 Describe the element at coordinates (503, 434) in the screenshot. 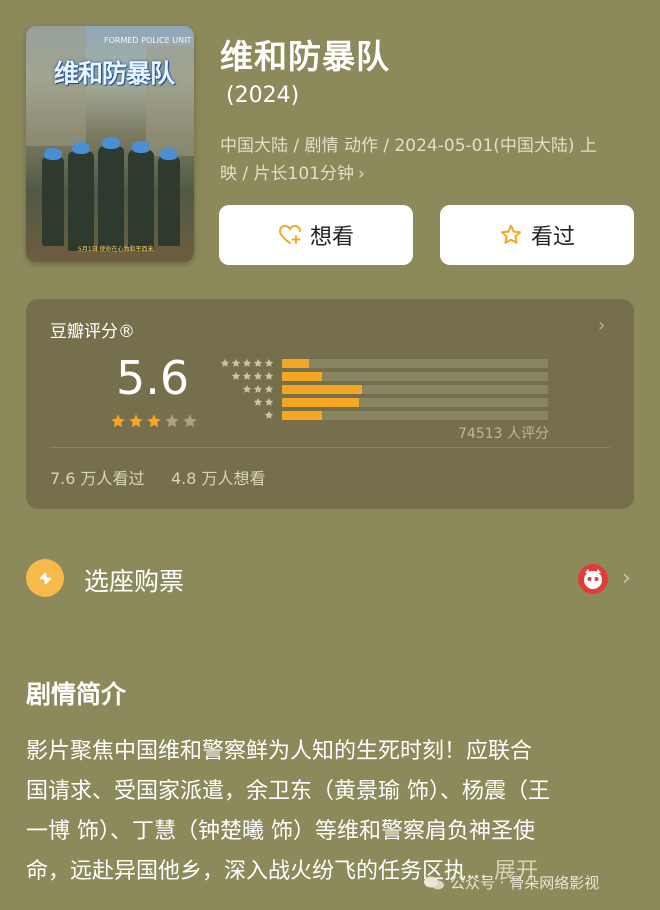

I see `rating-count: 74513 人评分` at that location.